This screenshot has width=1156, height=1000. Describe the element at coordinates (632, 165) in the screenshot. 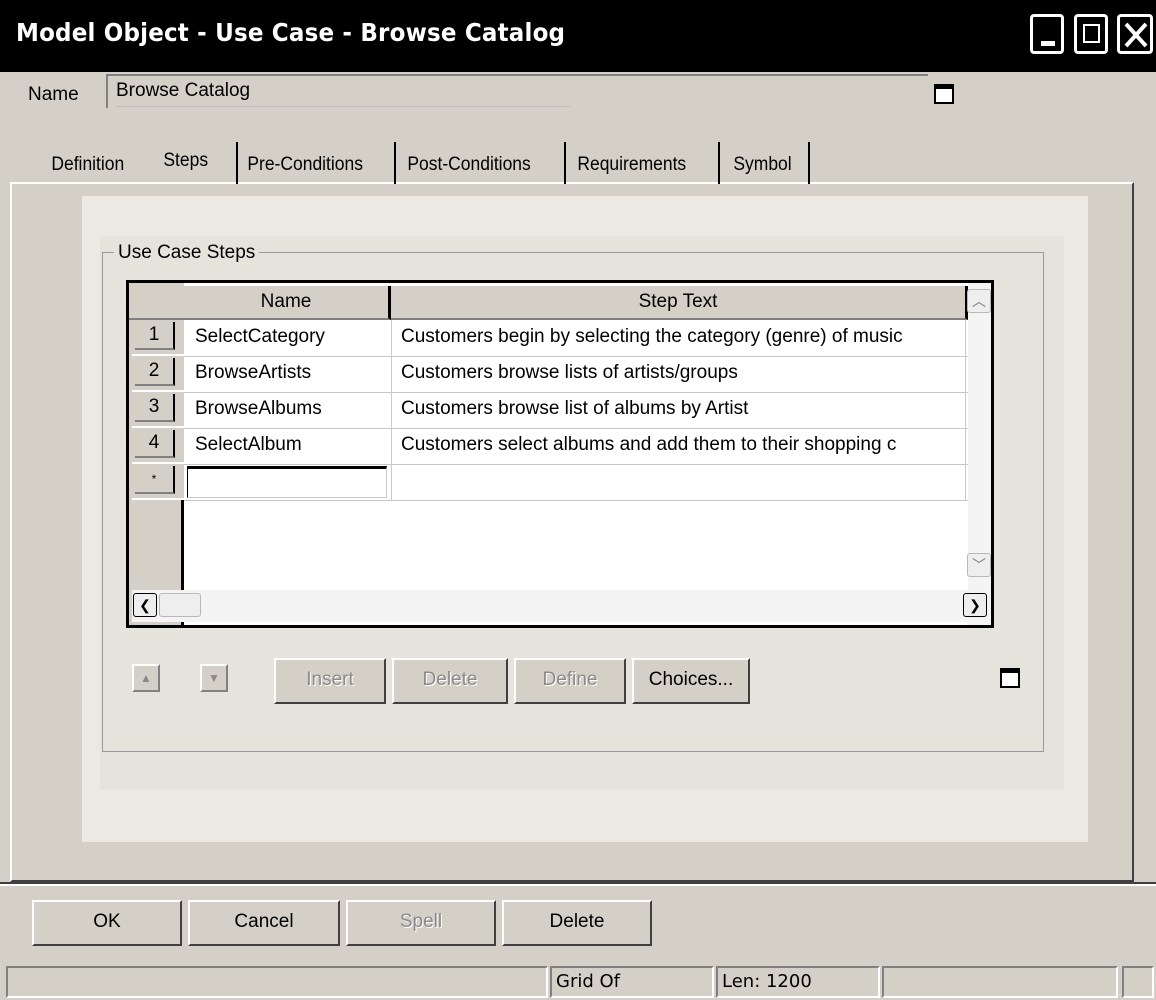

I see `tab-requirements: Requirements` at that location.